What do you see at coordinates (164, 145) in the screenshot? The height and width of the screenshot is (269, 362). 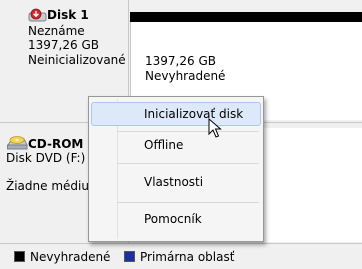 I see `menu-item-label: Offline` at bounding box center [164, 145].